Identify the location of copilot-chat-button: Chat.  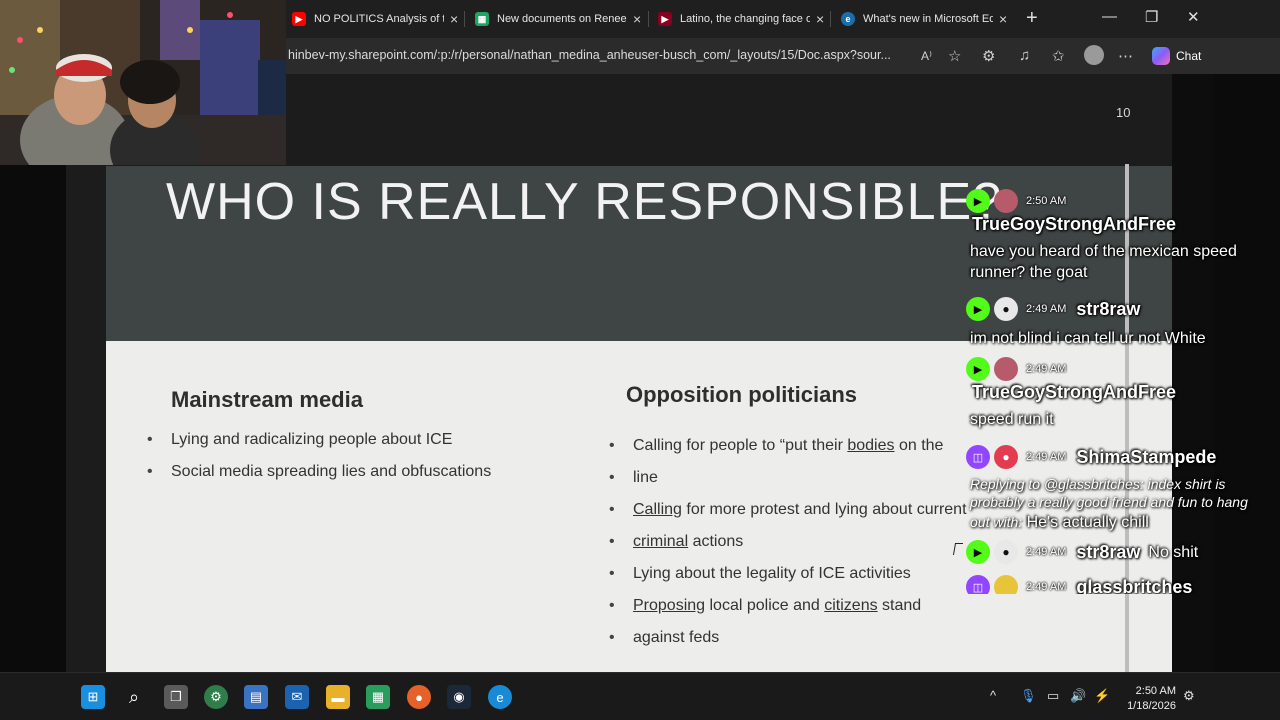
(1177, 56).